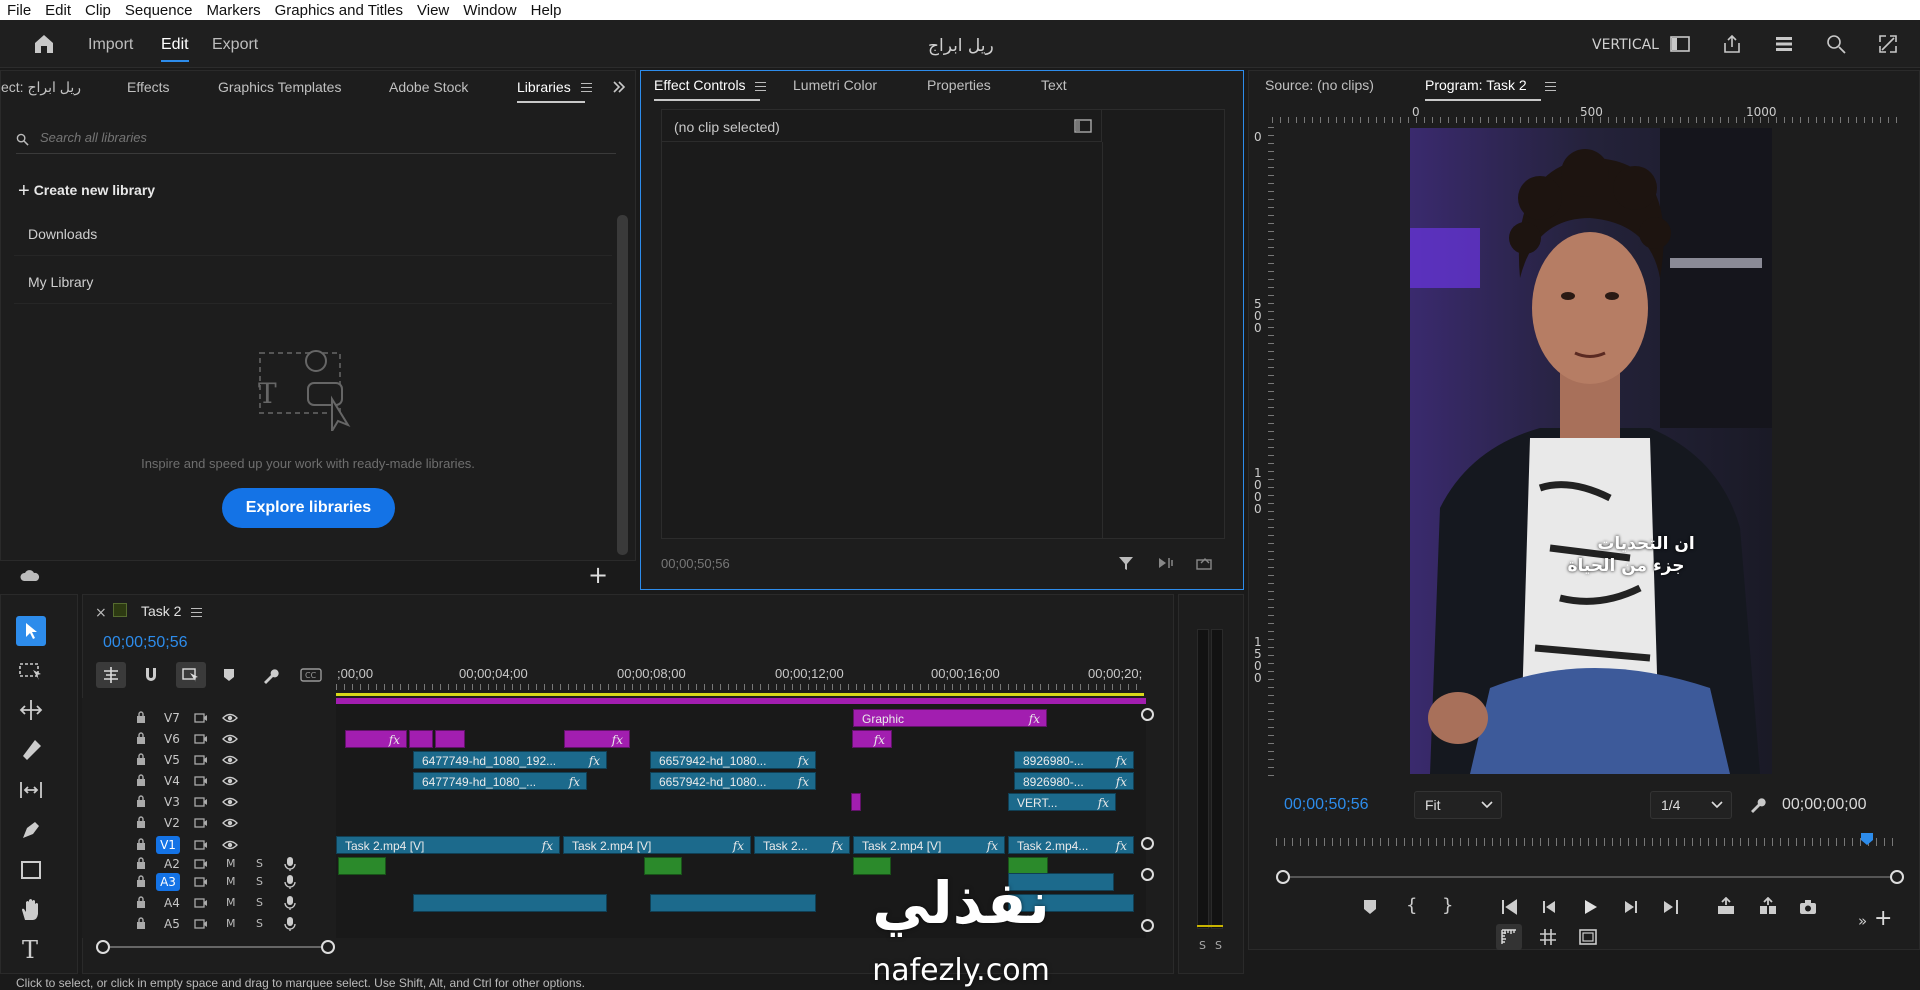 This screenshot has height=990, width=1920. I want to click on resolution-dropdown: 1/4, so click(1691, 805).